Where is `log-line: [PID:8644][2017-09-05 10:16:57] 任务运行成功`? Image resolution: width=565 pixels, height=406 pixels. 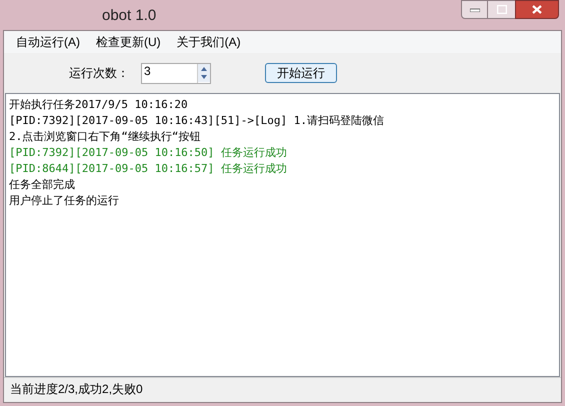 log-line: [PID:8644][2017-09-05 10:16:57] 任务运行成功 is located at coordinates (148, 169).